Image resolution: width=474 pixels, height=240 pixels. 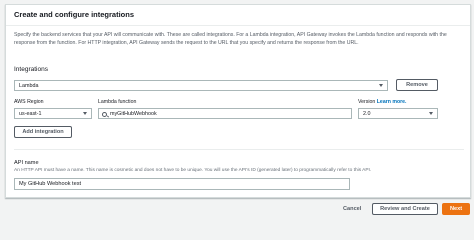 What do you see at coordinates (352, 209) in the screenshot?
I see `cancel-button: Cancel` at bounding box center [352, 209].